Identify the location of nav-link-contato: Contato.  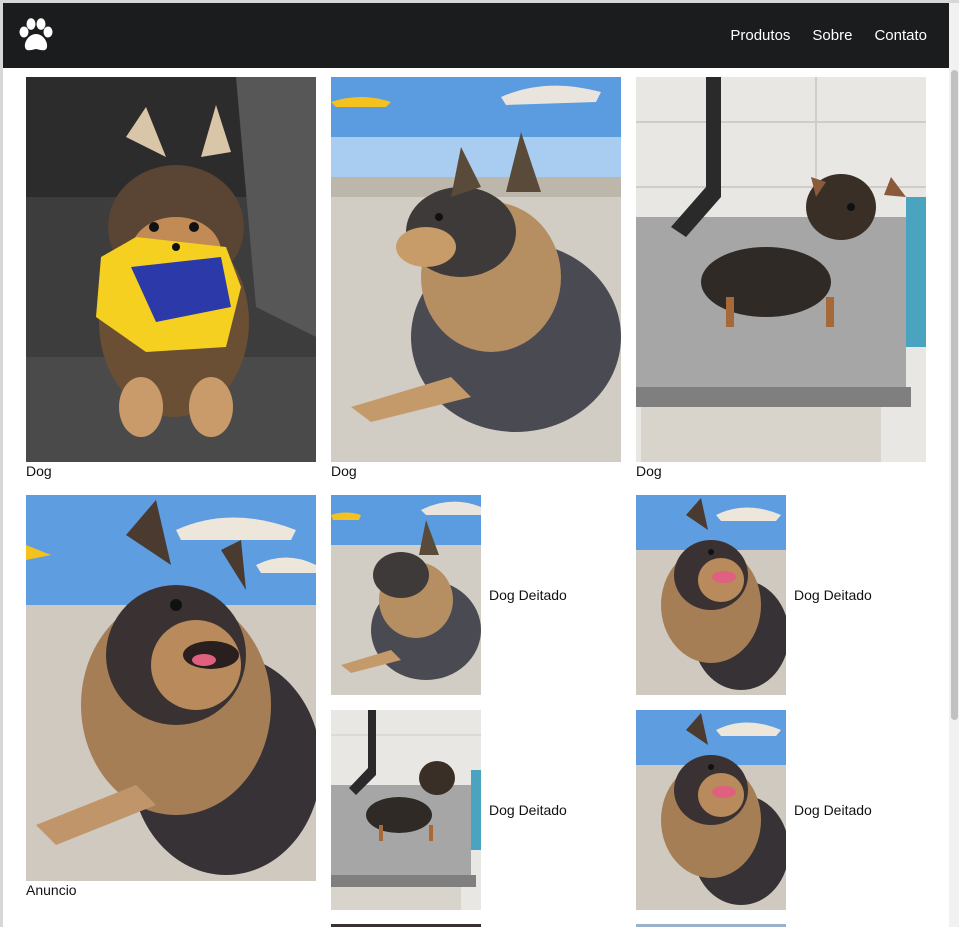
(900, 35).